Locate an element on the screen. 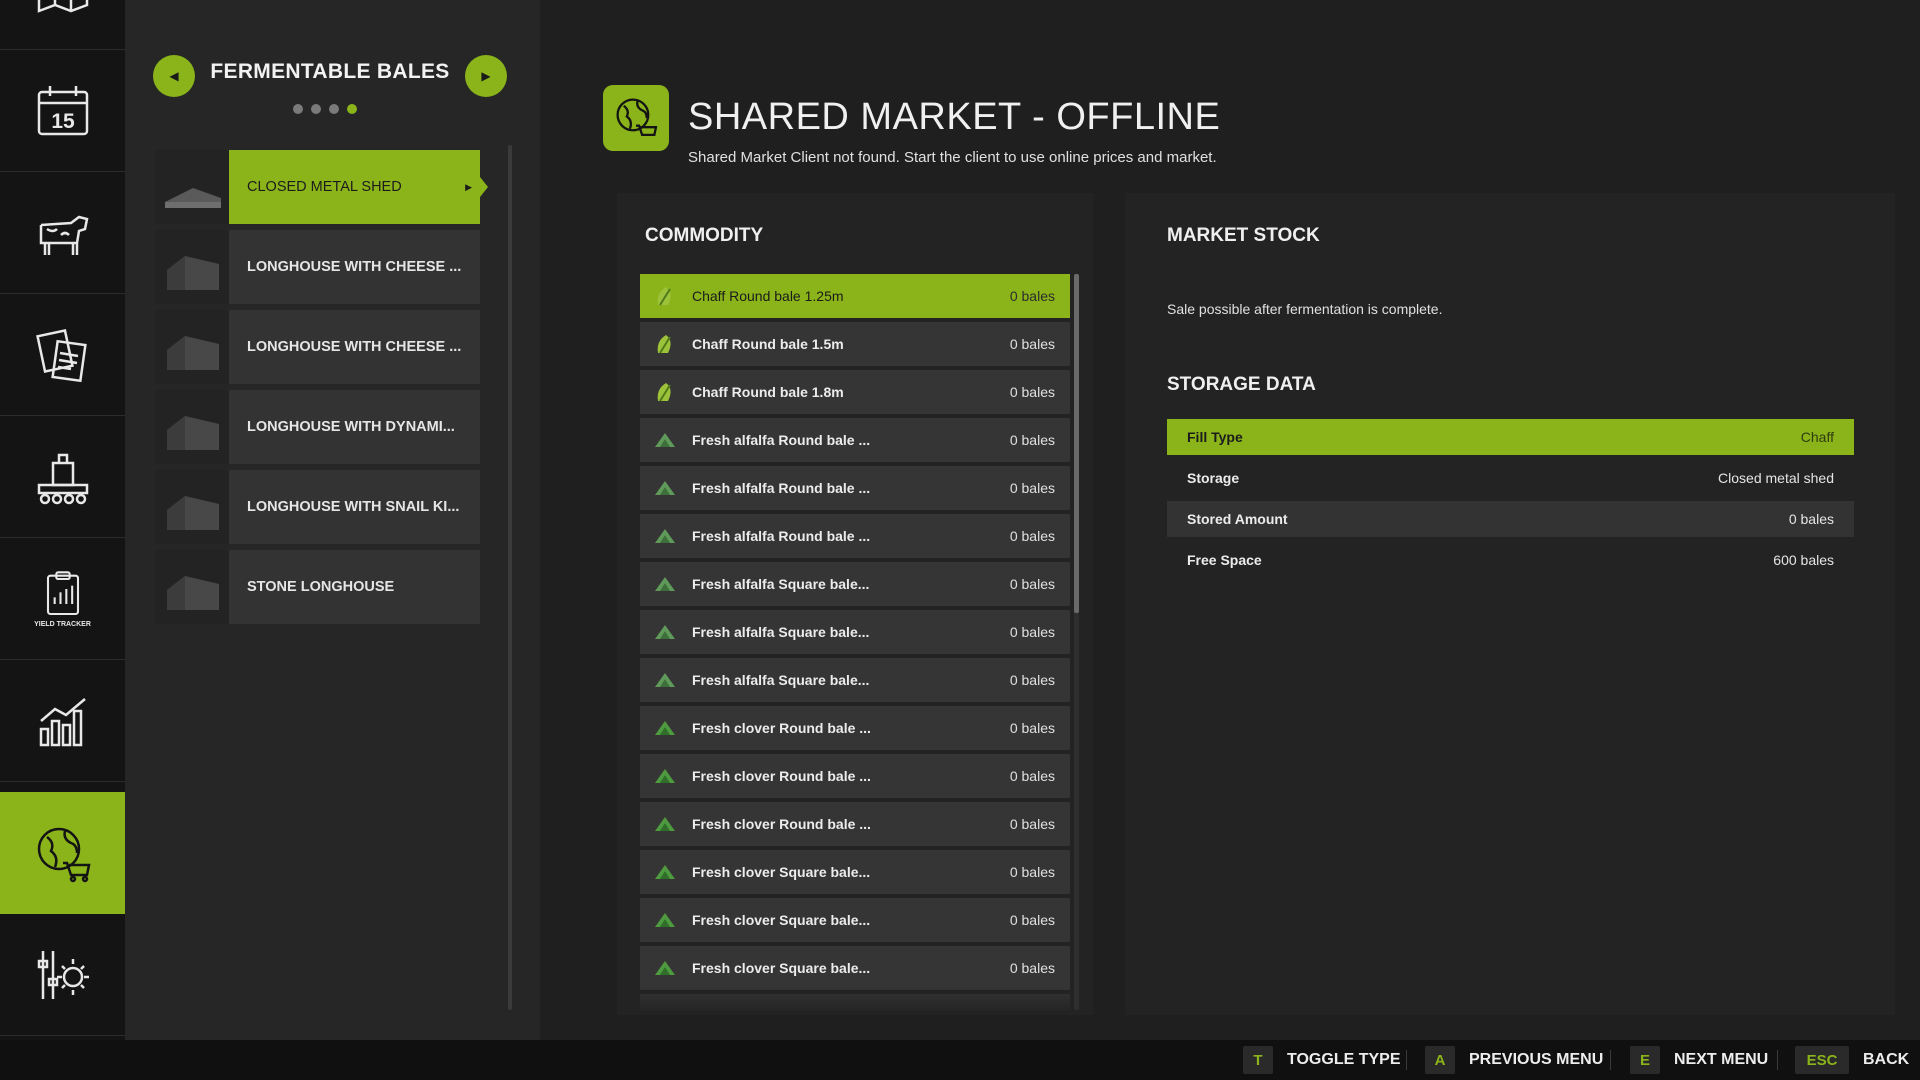  category-next-button: ▶ is located at coordinates (486, 76).